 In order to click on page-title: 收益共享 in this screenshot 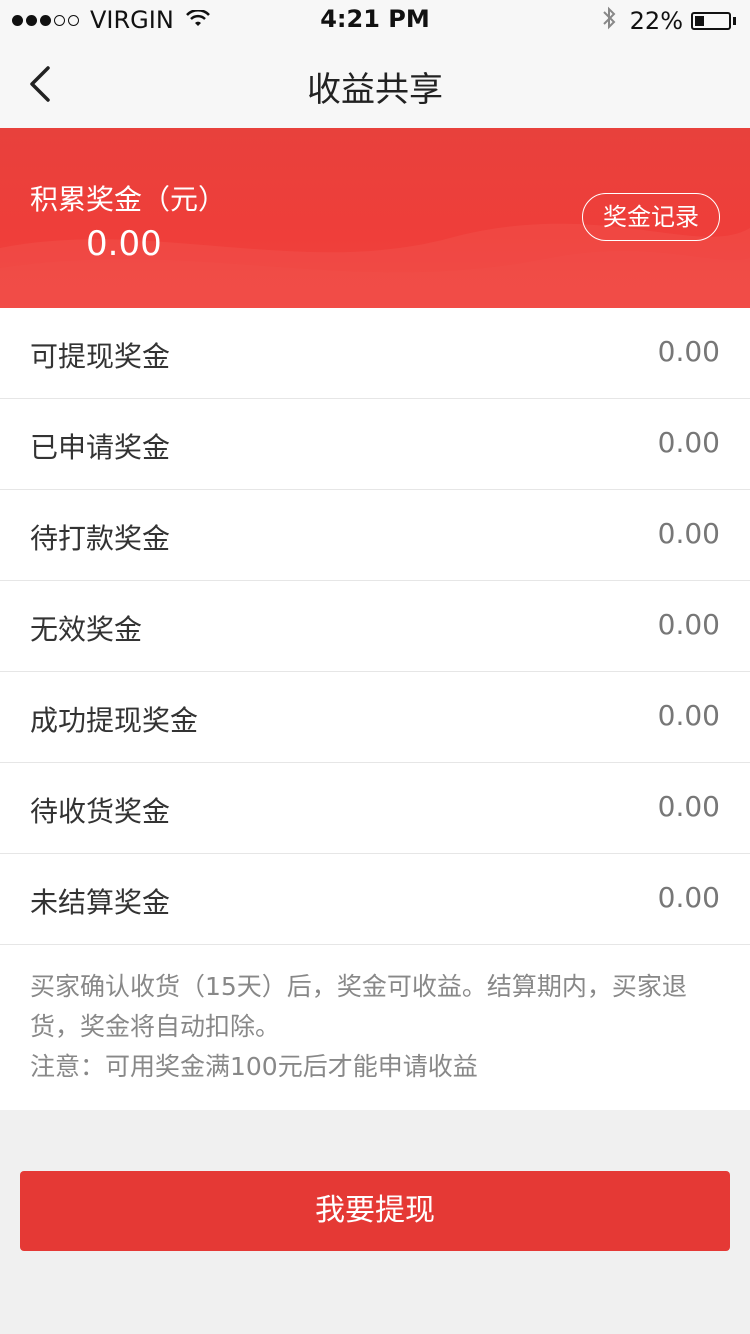, I will do `click(375, 90)`.